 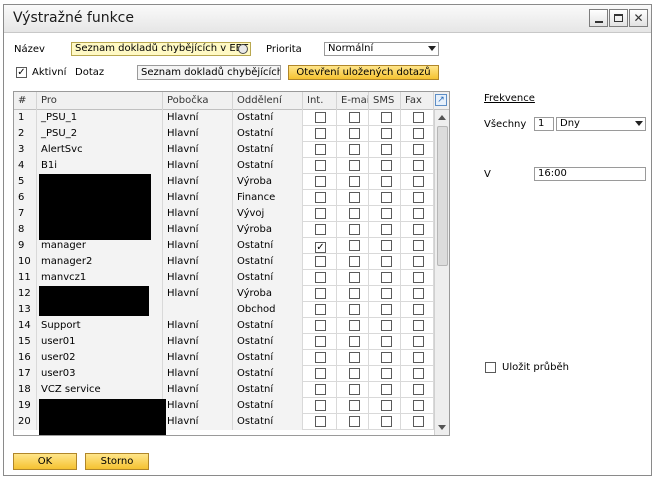 I want to click on unit-select: Dny, so click(x=601, y=124).